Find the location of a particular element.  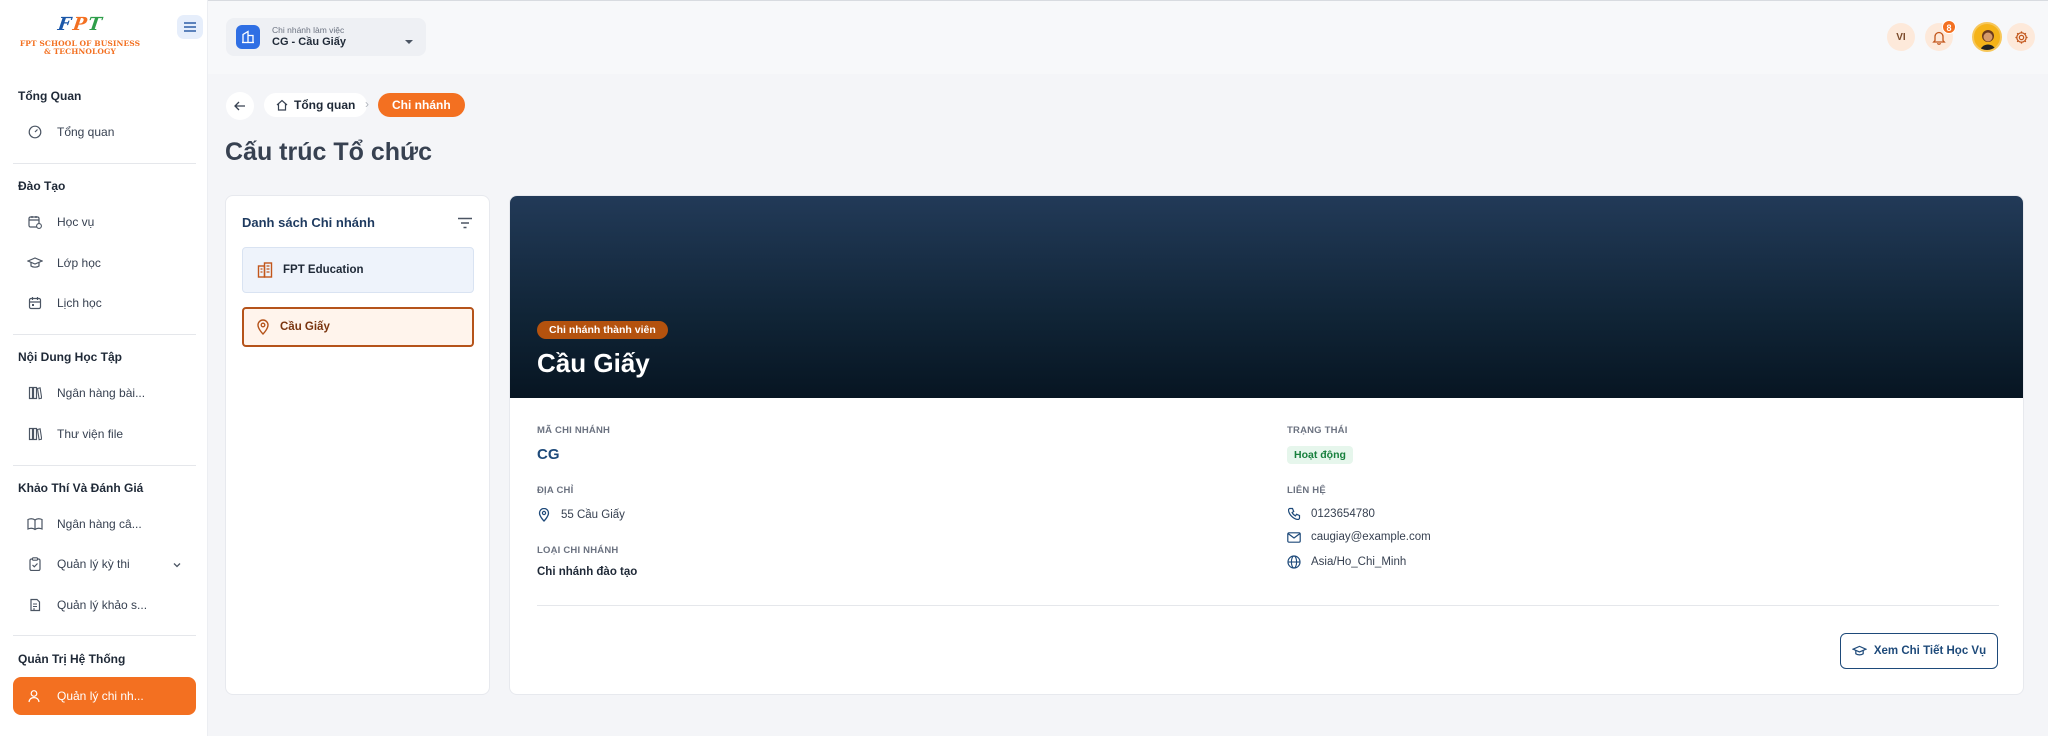

phone-value: 0123654780 is located at coordinates (1343, 514).